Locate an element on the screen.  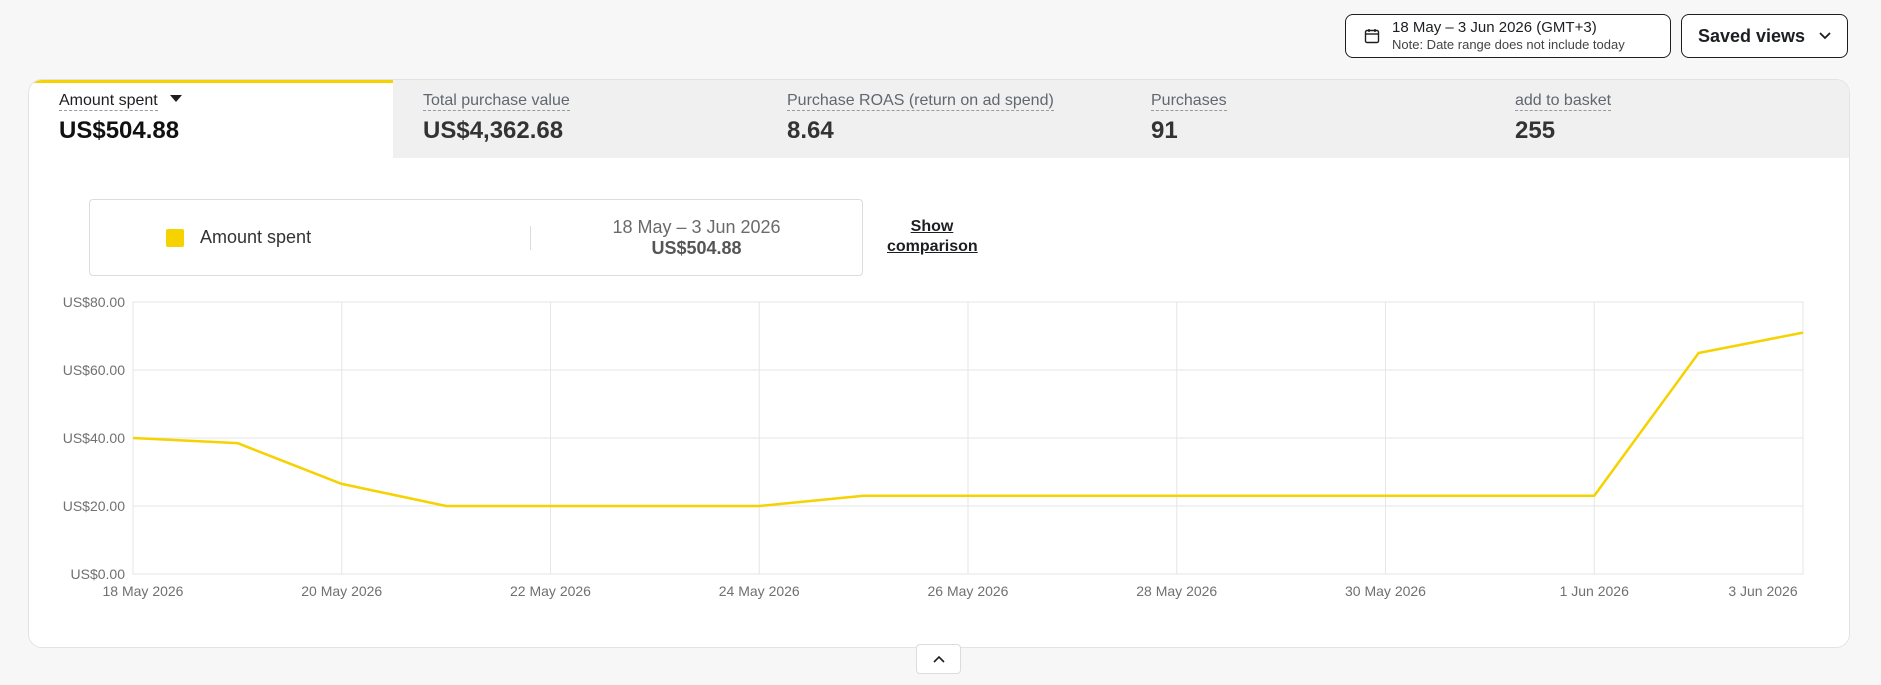
x-tick-label: 26 May 2026 is located at coordinates (968, 591).